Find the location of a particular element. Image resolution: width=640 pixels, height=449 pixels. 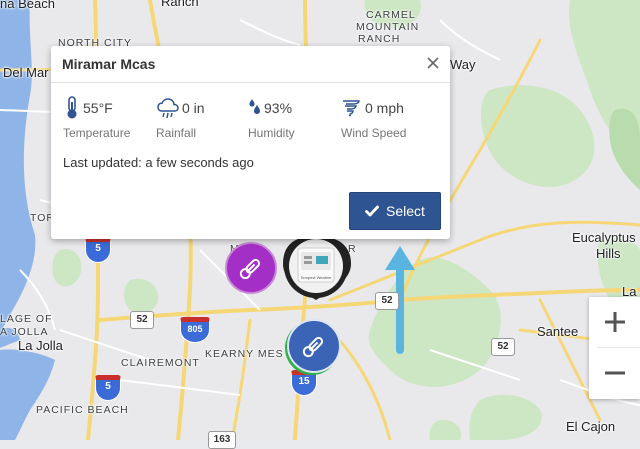

close-icon is located at coordinates (433, 63).